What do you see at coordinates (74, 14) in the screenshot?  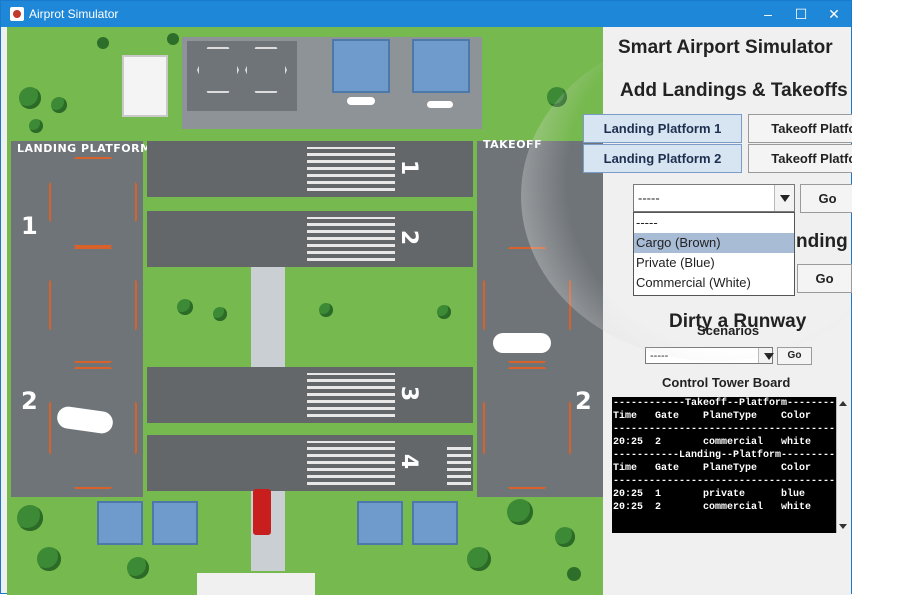 I see `window-title: Airprot Simulator` at bounding box center [74, 14].